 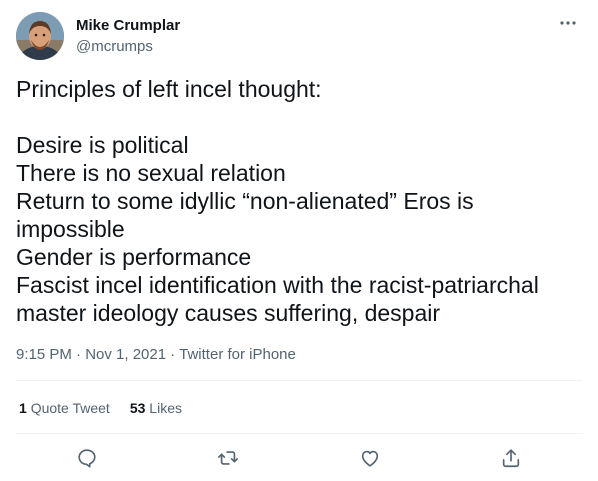 I want to click on tweet-stats: 1 Quote Tweet 53 Likes, so click(x=100, y=408).